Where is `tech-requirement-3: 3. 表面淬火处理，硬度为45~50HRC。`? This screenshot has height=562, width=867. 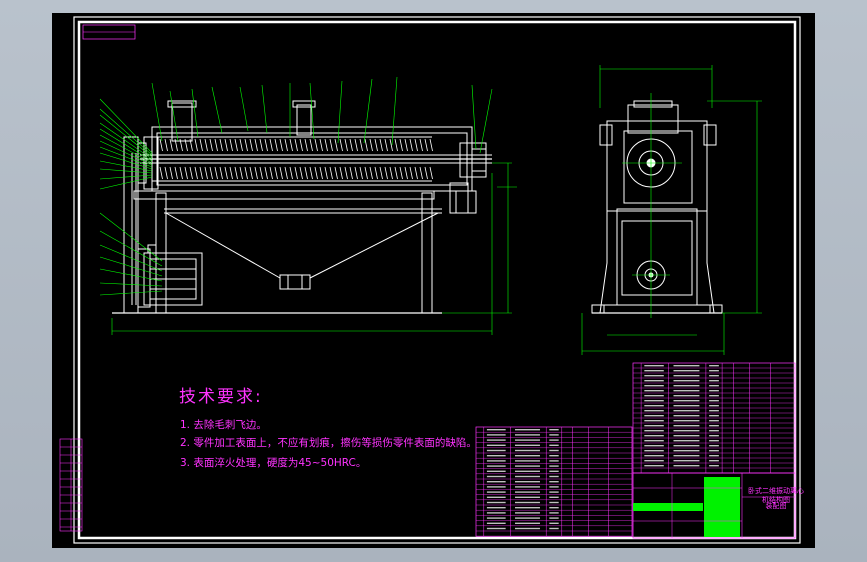 tech-requirement-3: 3. 表面淬火处理，硬度为45~50HRC。 is located at coordinates (273, 463).